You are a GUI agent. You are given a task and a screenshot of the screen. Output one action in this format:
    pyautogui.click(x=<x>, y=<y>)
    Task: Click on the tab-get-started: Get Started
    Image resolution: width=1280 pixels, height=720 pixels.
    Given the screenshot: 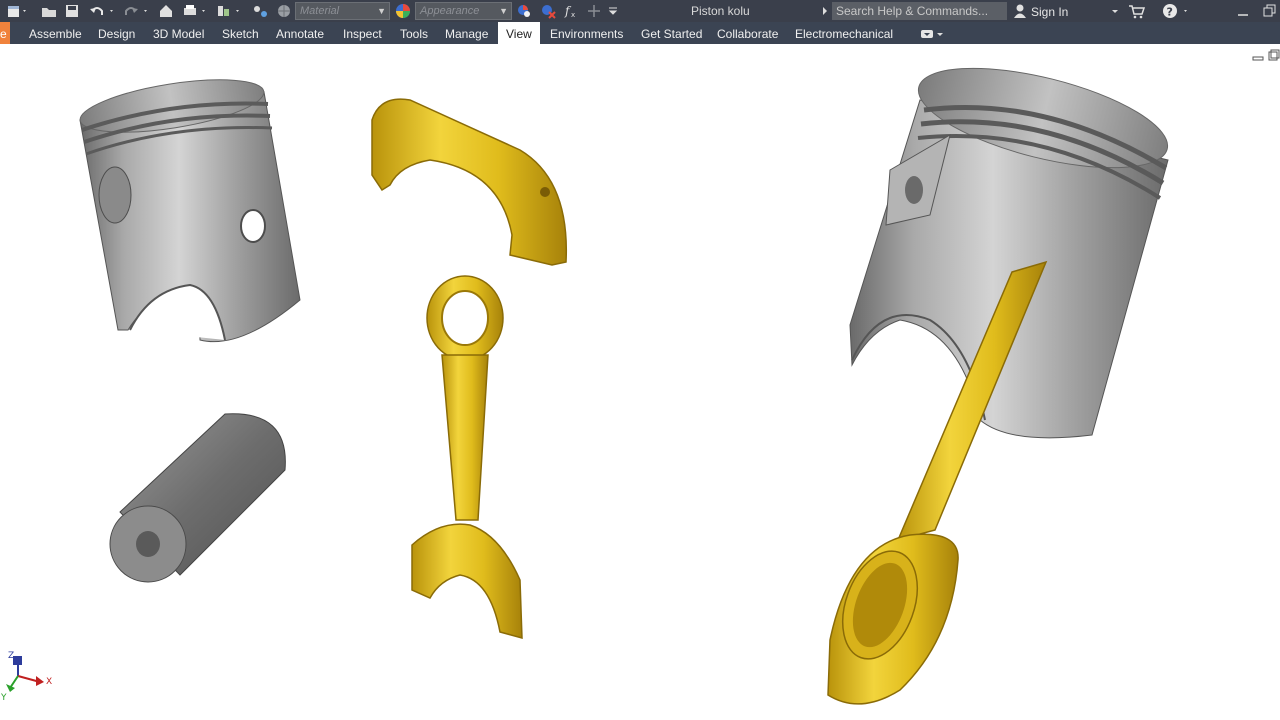 What is the action you would take?
    pyautogui.click(x=671, y=33)
    